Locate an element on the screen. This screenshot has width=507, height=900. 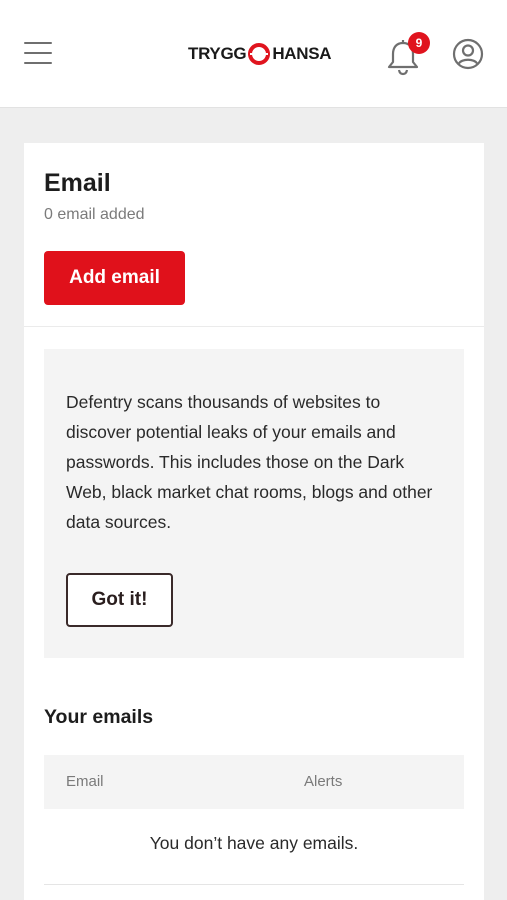
notification-badge: 9 is located at coordinates (419, 43).